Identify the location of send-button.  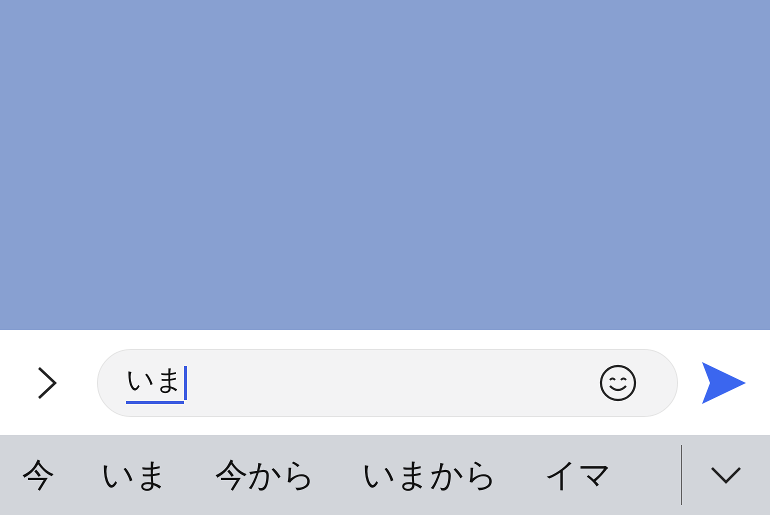
(724, 383).